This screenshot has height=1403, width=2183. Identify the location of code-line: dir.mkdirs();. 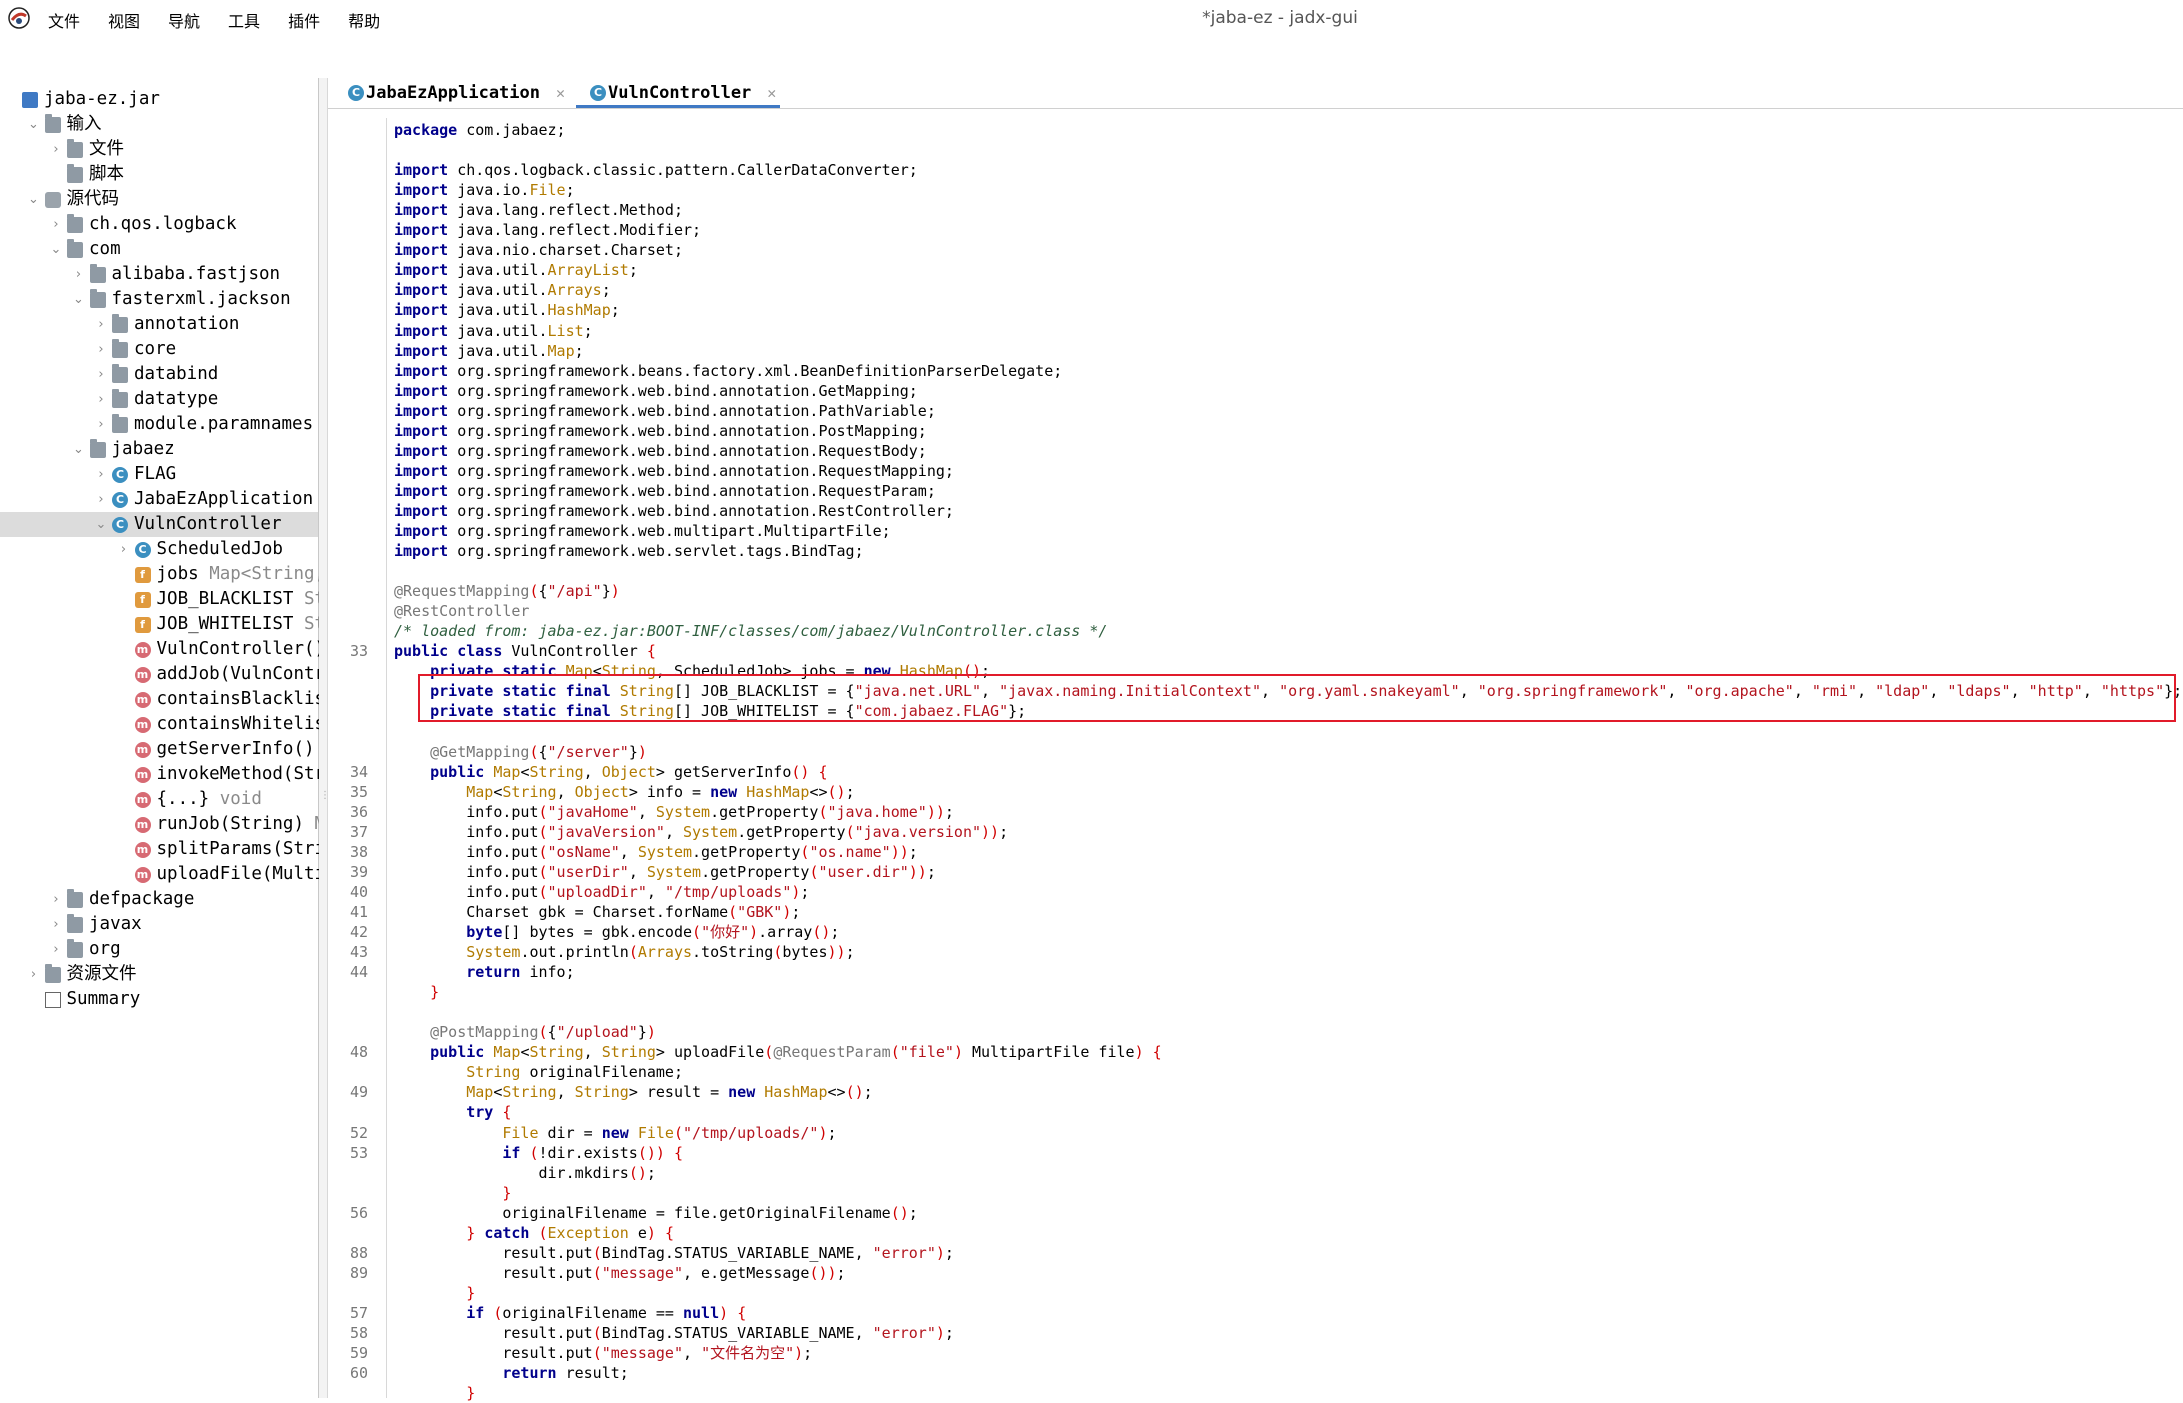
(524, 1173).